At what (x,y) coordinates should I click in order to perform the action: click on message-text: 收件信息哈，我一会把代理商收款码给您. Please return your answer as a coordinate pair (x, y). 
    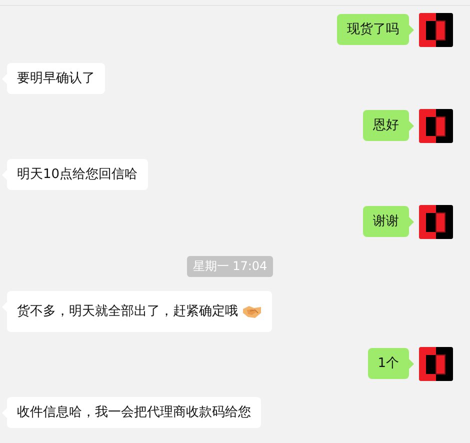
    Looking at the image, I should click on (134, 412).